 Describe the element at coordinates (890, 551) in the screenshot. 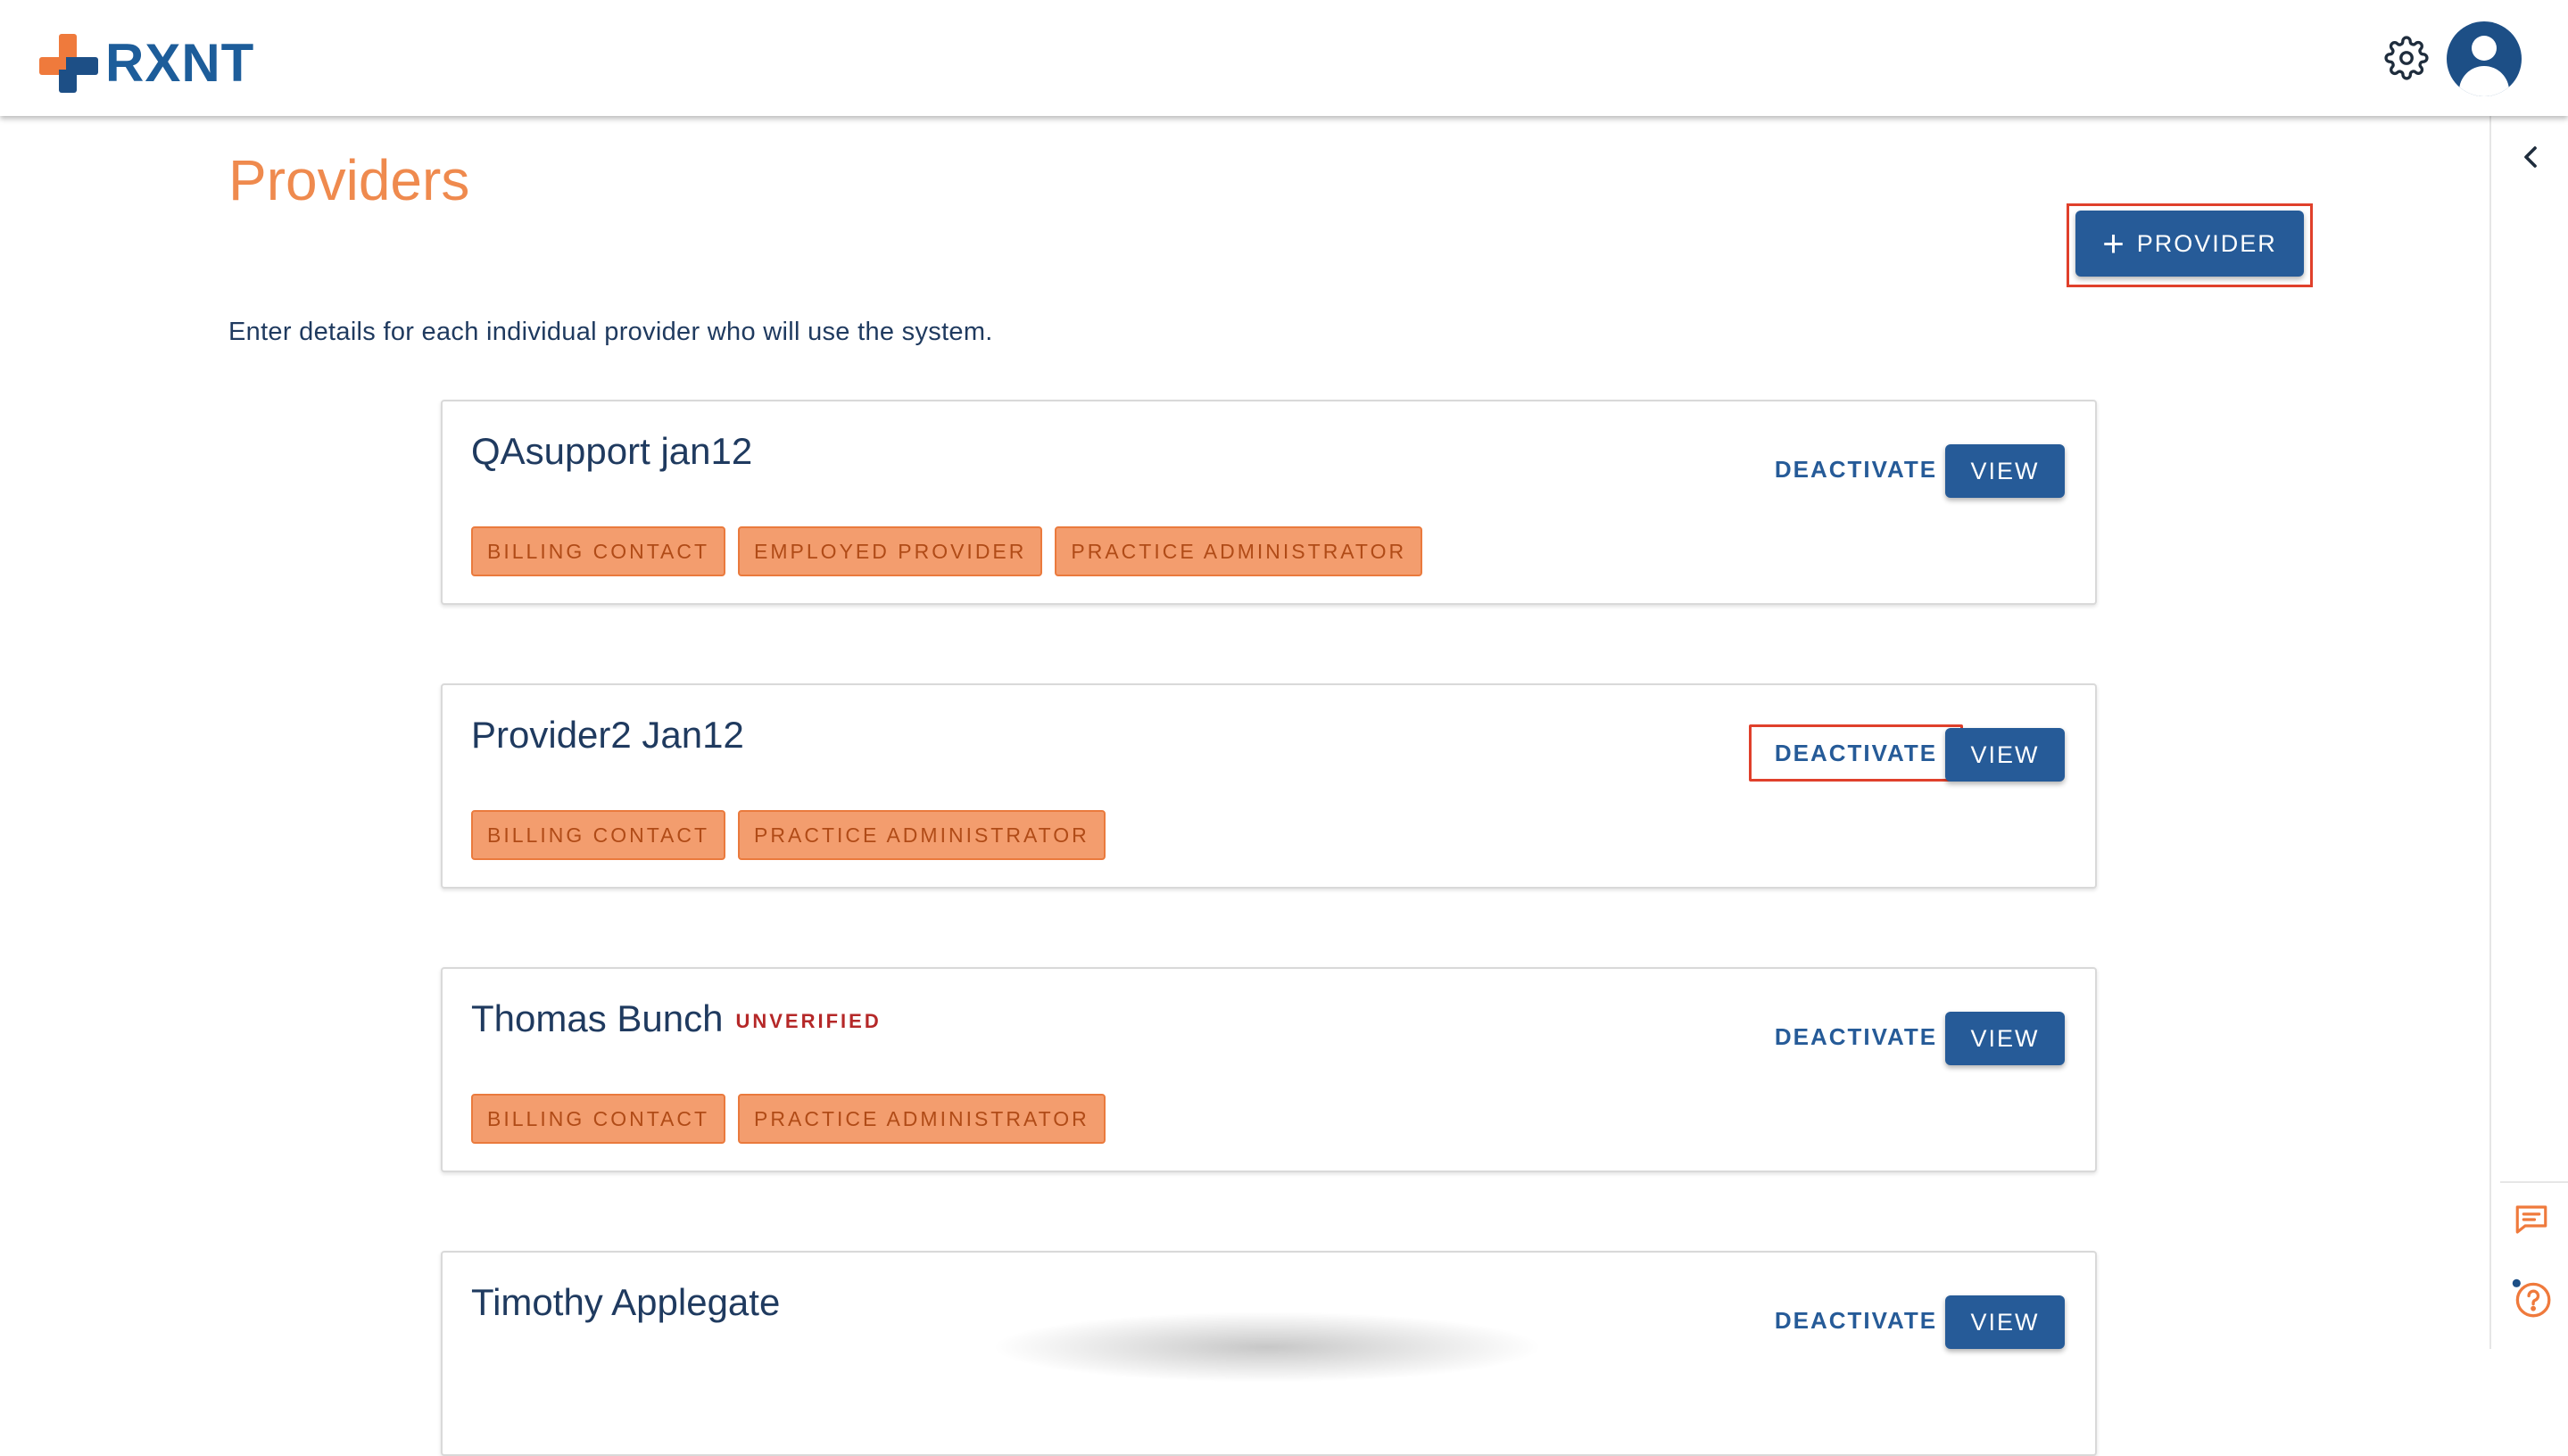

I see `role-tag: EMPLOYED PROVIDER` at that location.